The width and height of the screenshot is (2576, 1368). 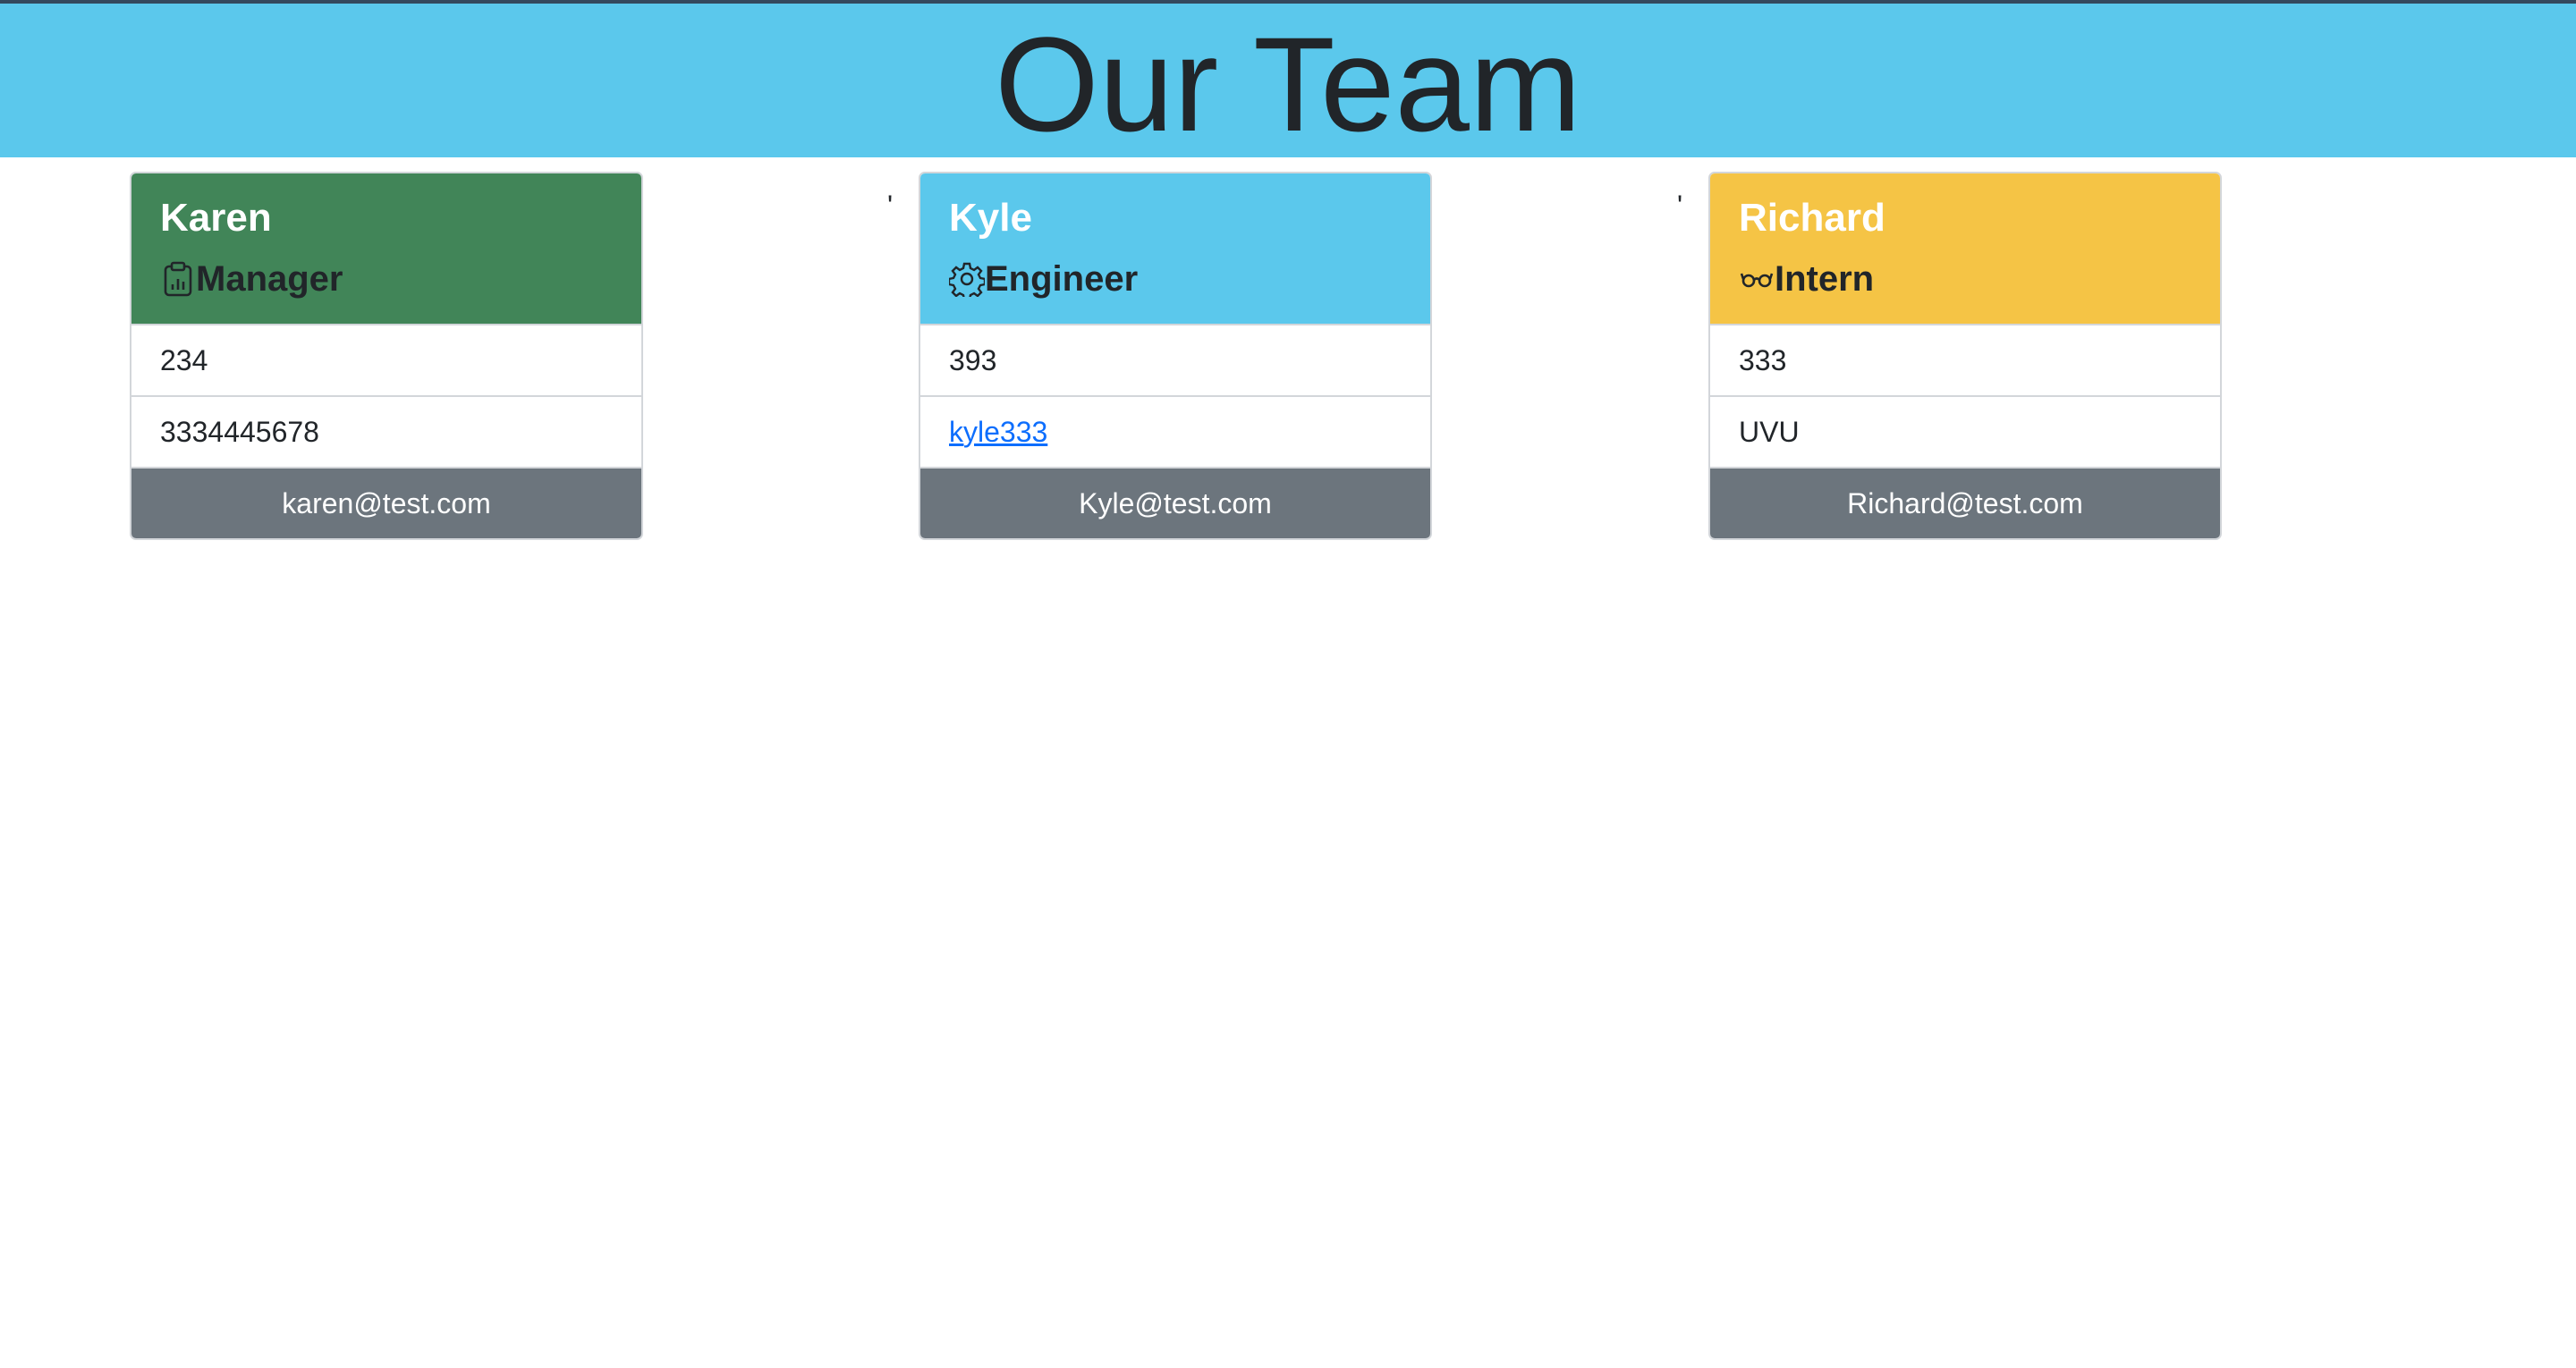 I want to click on card-header: Richard Intern, so click(x=1965, y=249).